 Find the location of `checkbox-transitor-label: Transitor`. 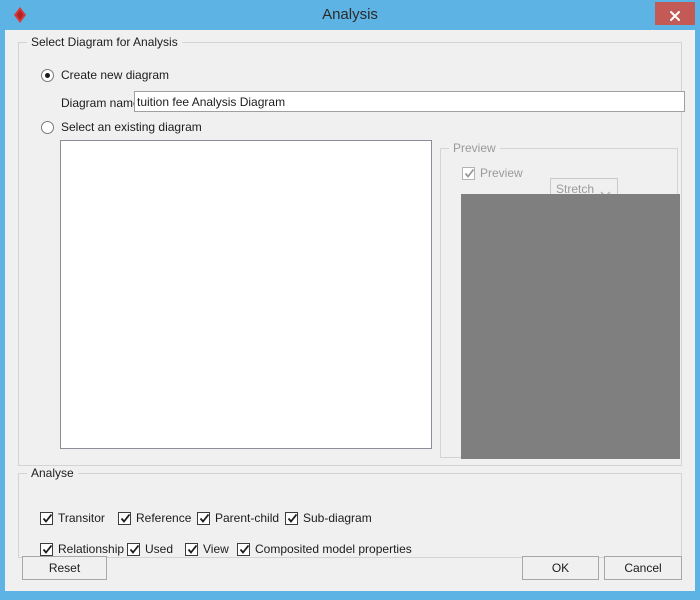

checkbox-transitor-label: Transitor is located at coordinates (81, 518).